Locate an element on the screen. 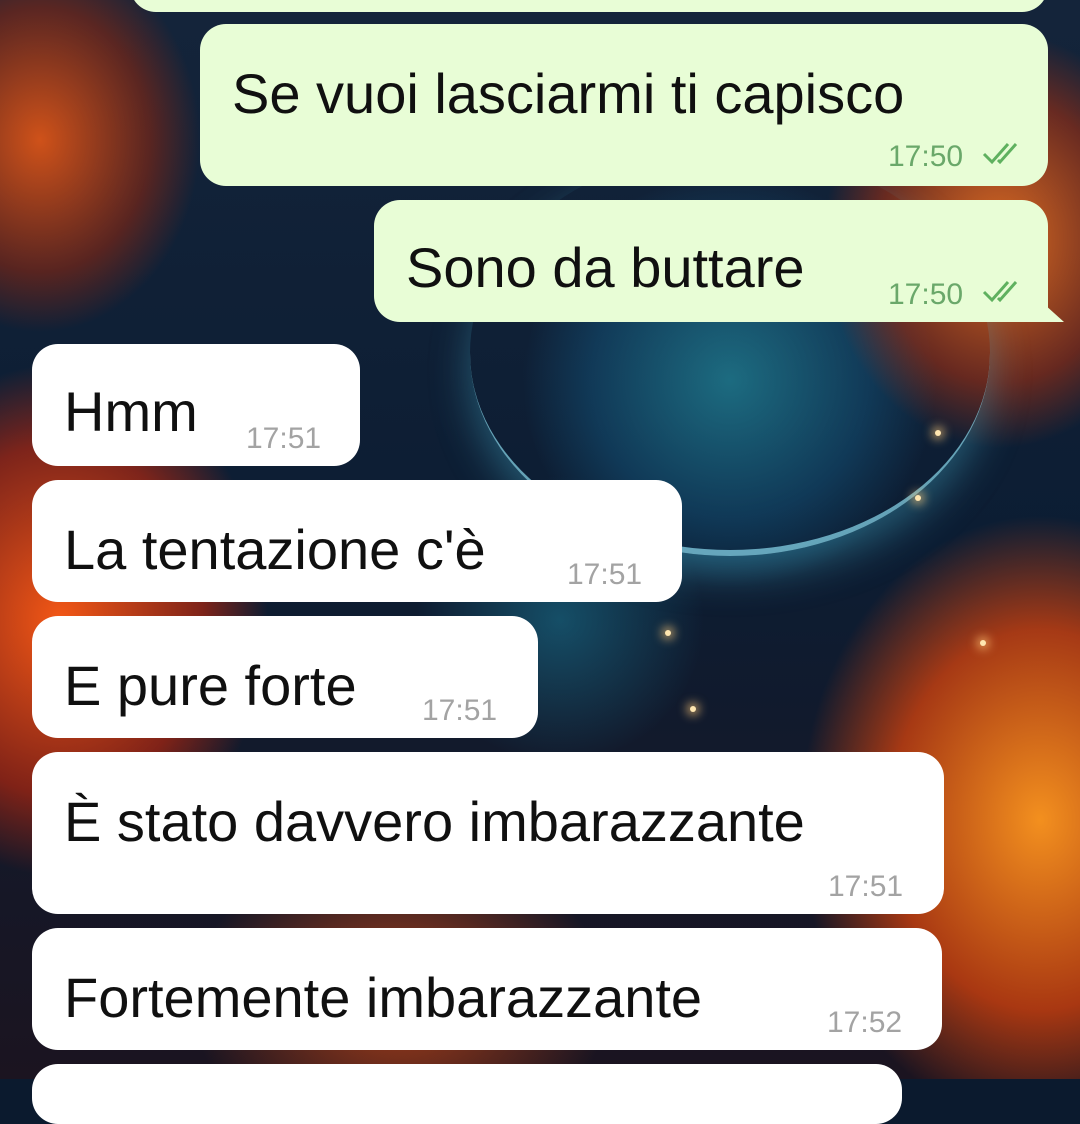 This screenshot has height=1124, width=1080. message-text: Hmm is located at coordinates (131, 411).